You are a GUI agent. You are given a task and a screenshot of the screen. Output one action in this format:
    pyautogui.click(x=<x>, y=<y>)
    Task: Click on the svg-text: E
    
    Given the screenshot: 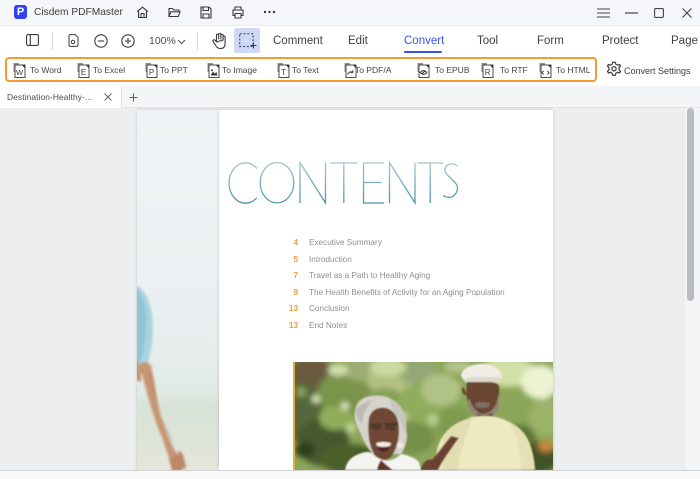 What is the action you would take?
    pyautogui.click(x=83, y=72)
    